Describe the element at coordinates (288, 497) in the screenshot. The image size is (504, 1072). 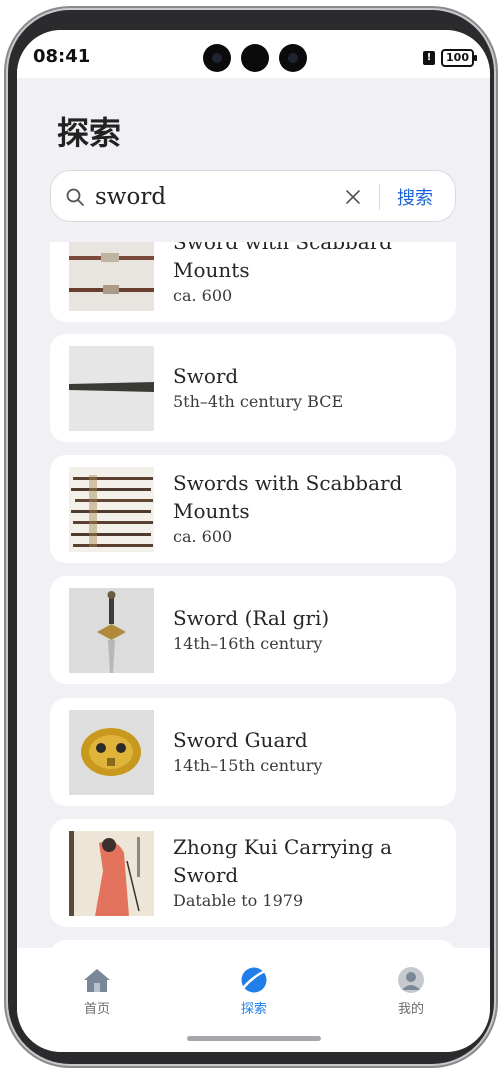
I see `result-title: Swords with Scabbard Mounts` at that location.